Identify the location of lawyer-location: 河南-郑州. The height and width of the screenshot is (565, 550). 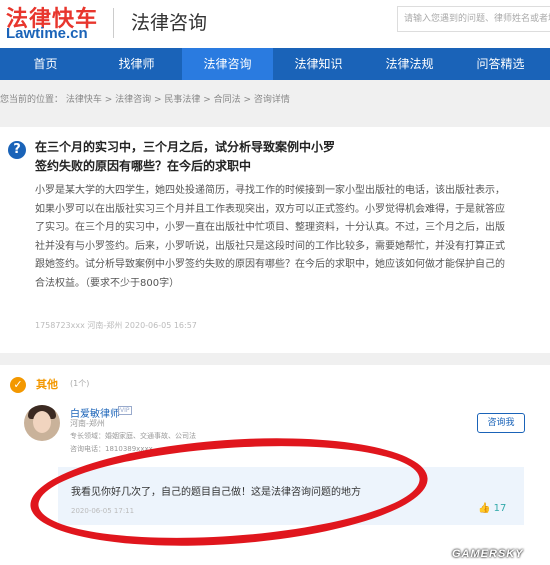
(87, 423).